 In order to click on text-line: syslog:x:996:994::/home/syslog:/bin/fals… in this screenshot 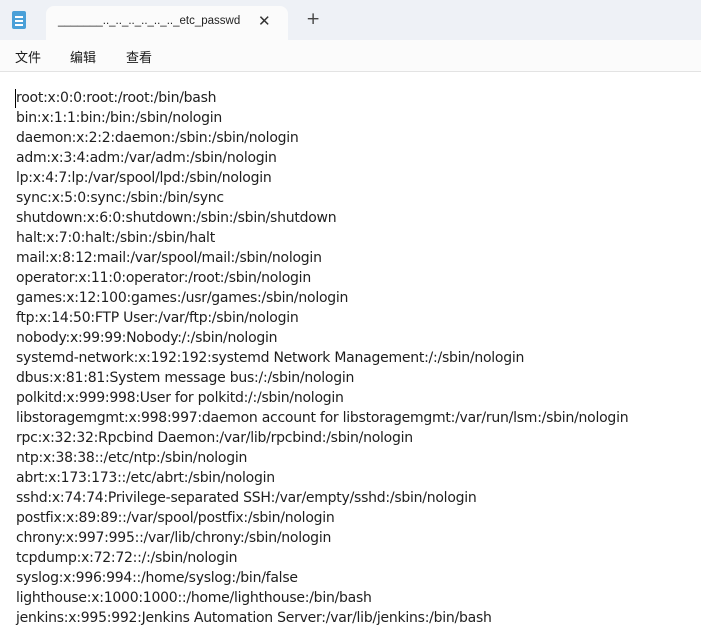, I will do `click(157, 578)`.